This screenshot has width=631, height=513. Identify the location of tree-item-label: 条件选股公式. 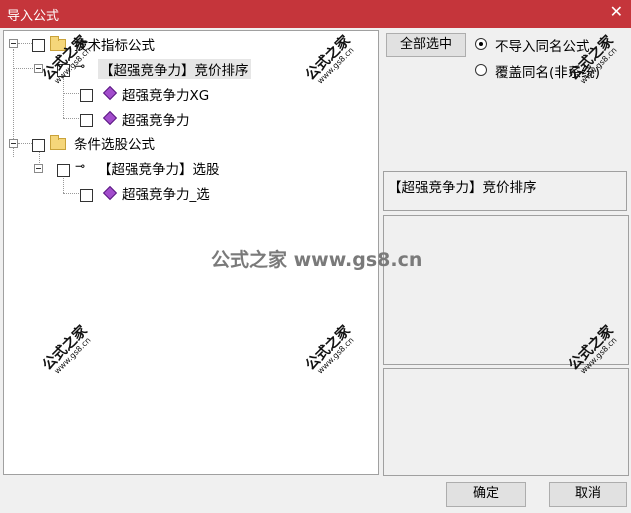
(114, 143).